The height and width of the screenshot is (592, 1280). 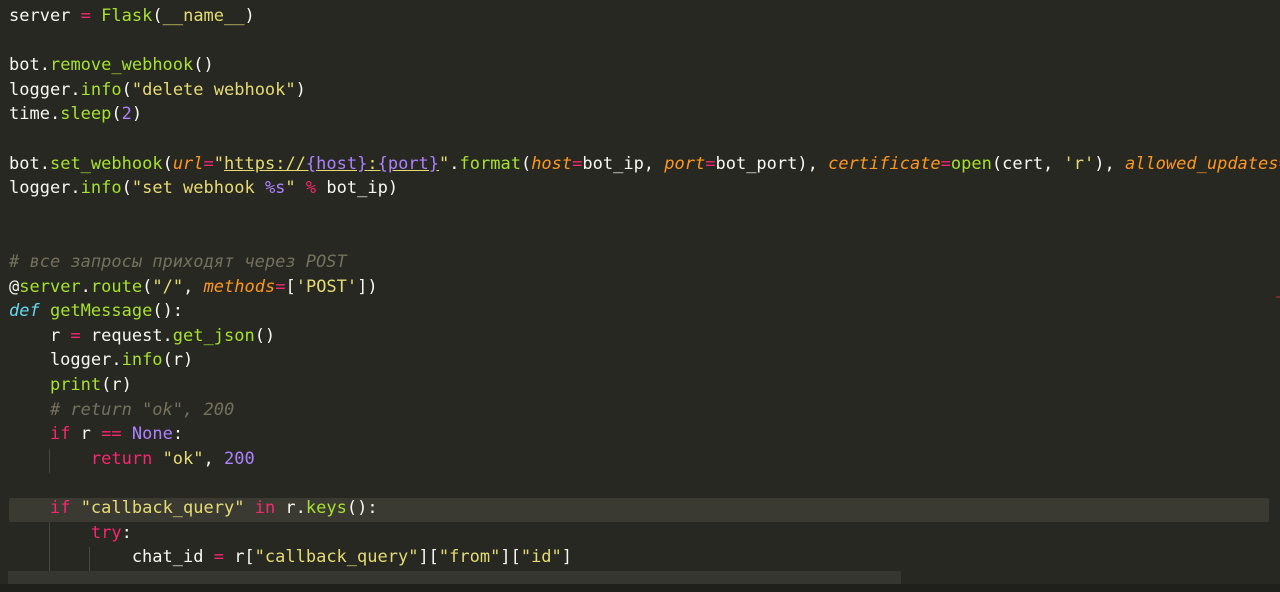 What do you see at coordinates (106, 163) in the screenshot?
I see `code-token-fn: set_webhook` at bounding box center [106, 163].